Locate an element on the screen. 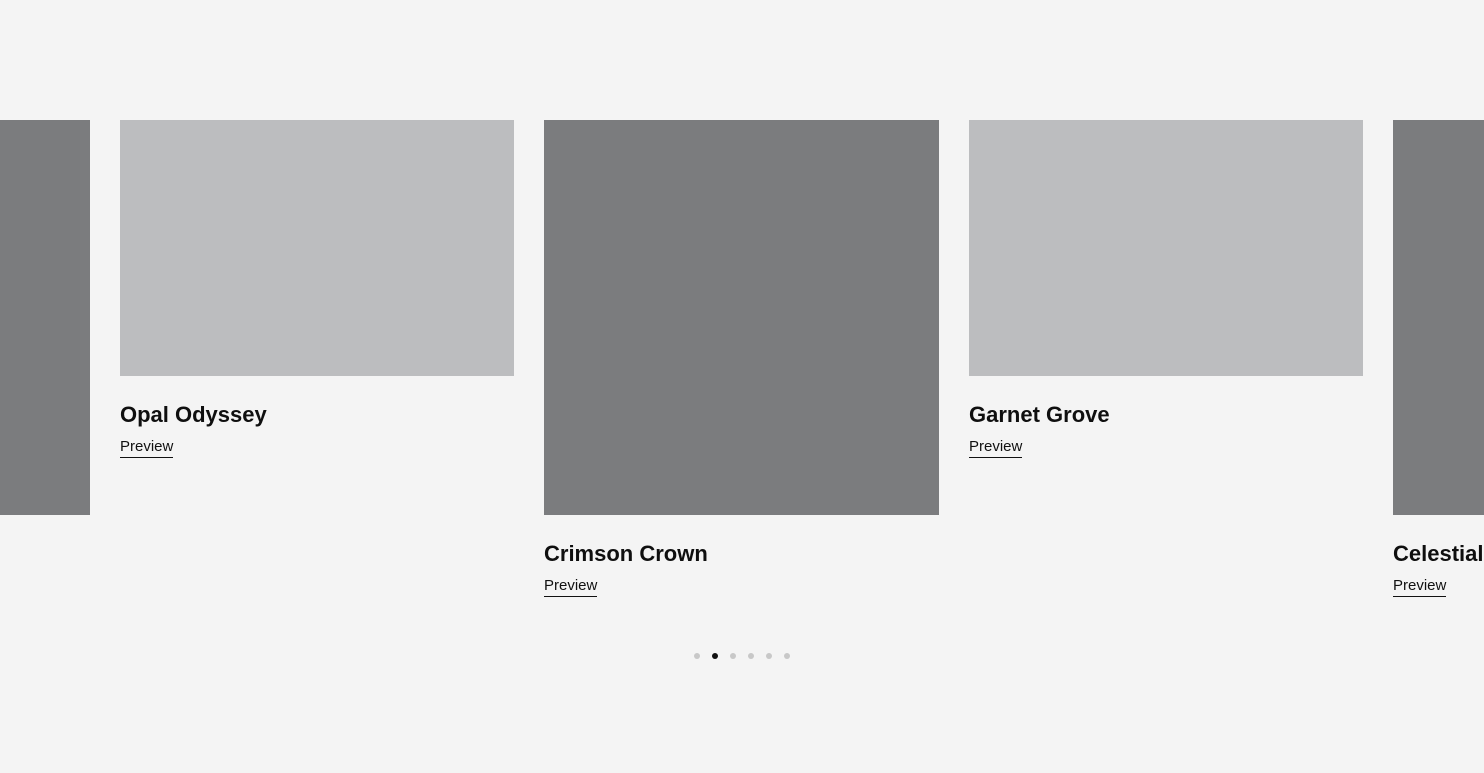  pagination-dot-active is located at coordinates (715, 656).